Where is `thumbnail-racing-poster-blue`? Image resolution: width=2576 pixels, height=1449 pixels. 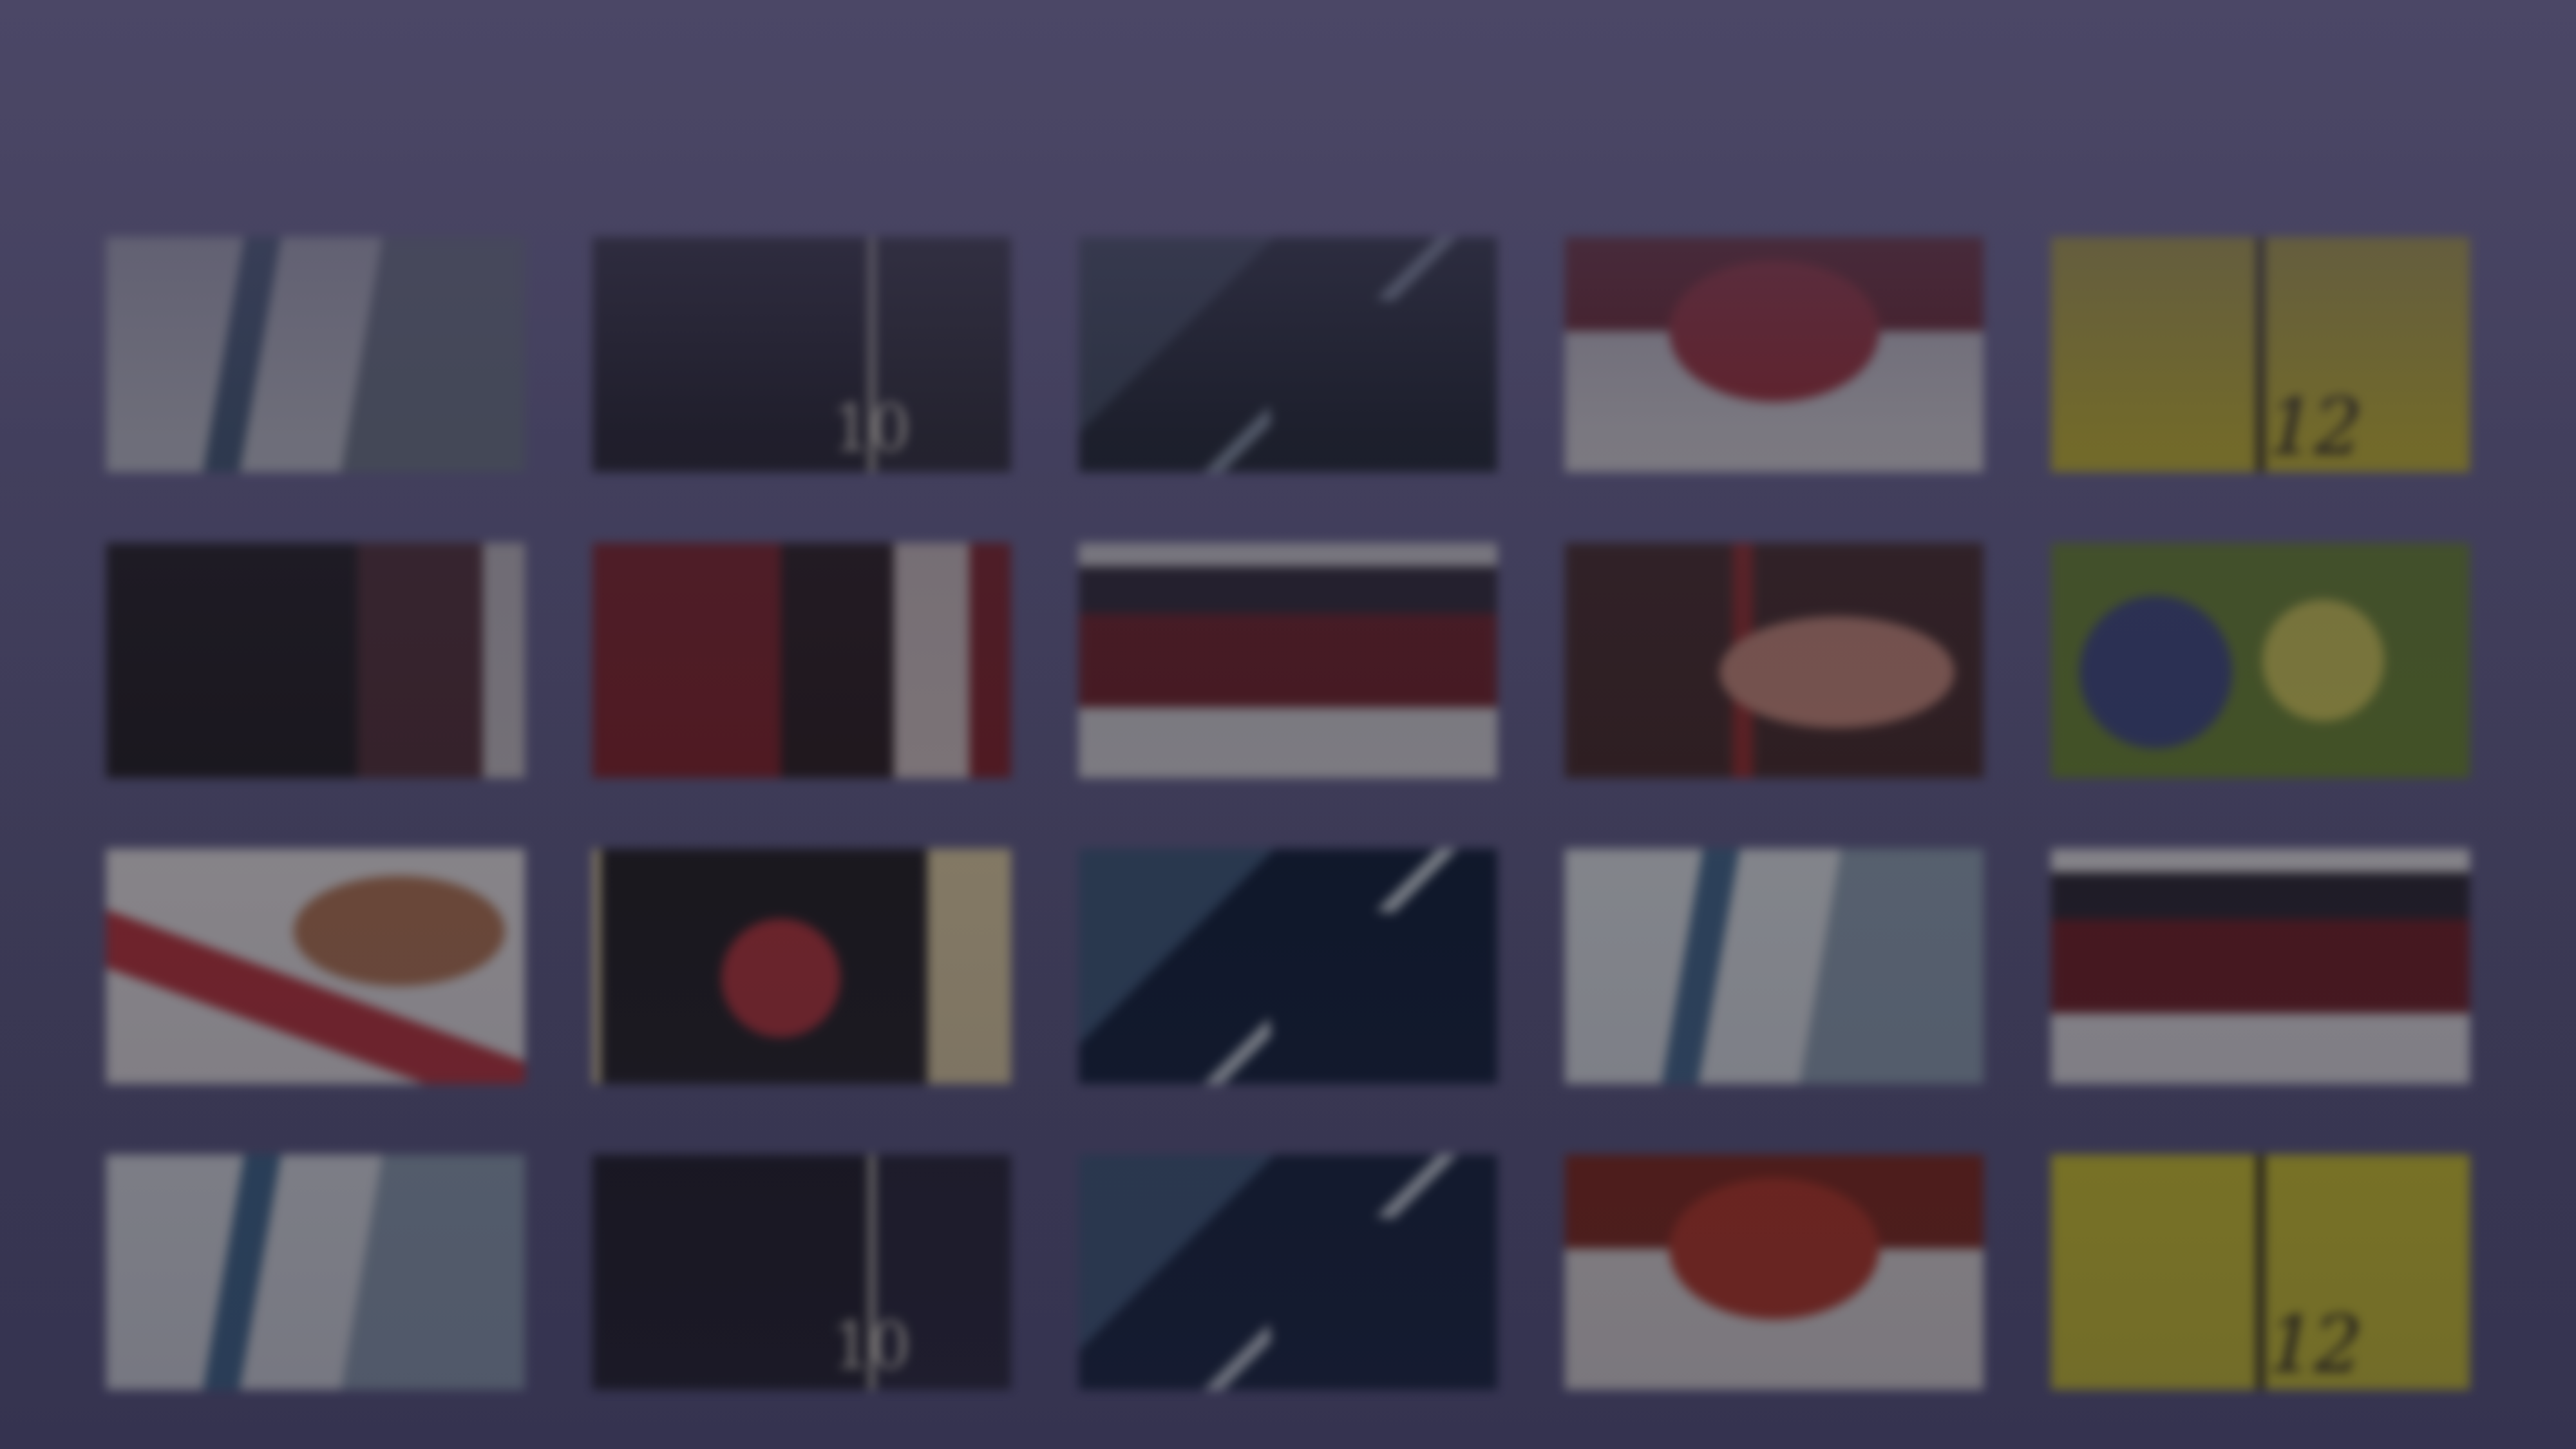
thumbnail-racing-poster-blue is located at coordinates (315, 354).